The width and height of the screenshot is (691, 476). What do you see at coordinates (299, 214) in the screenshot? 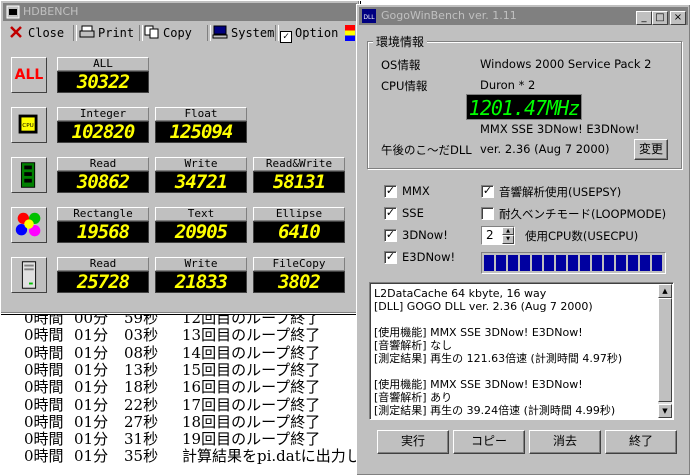
I see `ellipse-header: Ellipse` at bounding box center [299, 214].